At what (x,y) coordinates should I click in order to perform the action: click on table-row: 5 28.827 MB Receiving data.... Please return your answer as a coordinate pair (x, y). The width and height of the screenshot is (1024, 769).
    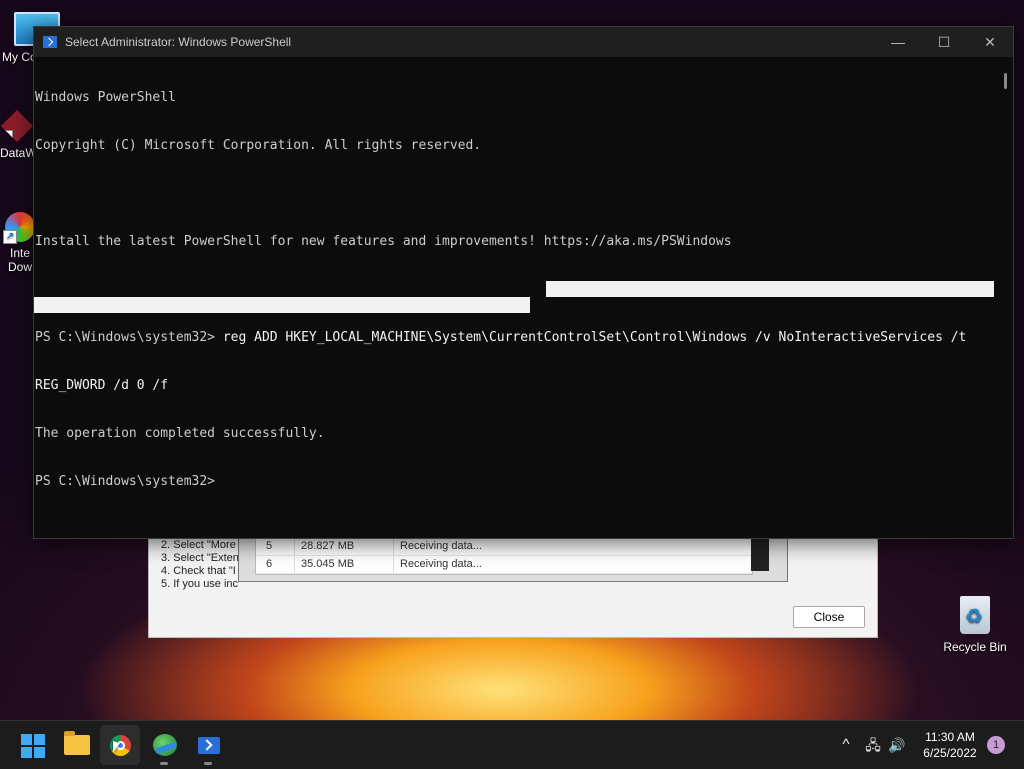
    Looking at the image, I should click on (504, 547).